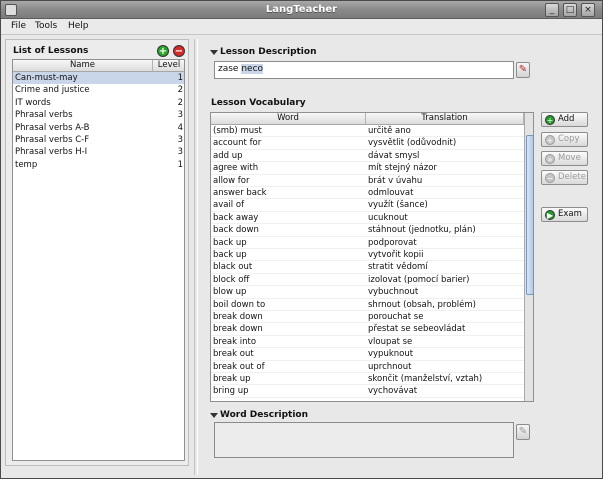  What do you see at coordinates (391, 193) in the screenshot?
I see `translation-cell: odmlouvat` at bounding box center [391, 193].